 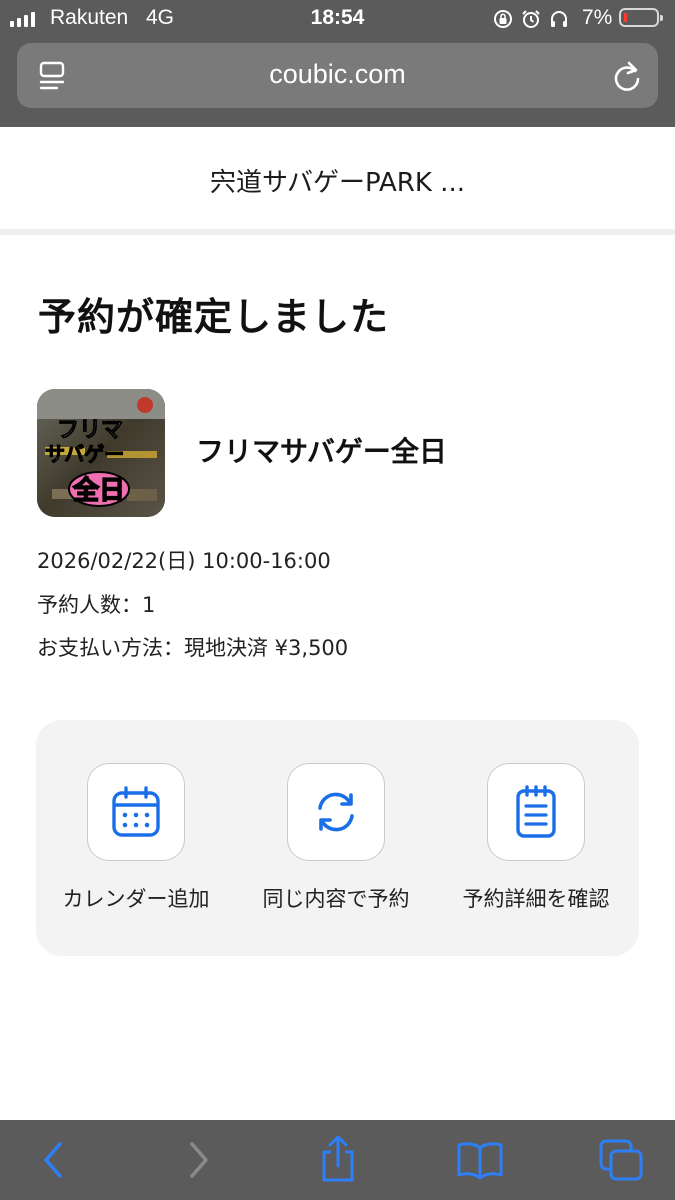 I want to click on add-to-calendar-label: カレンダー追加, so click(x=136, y=898).